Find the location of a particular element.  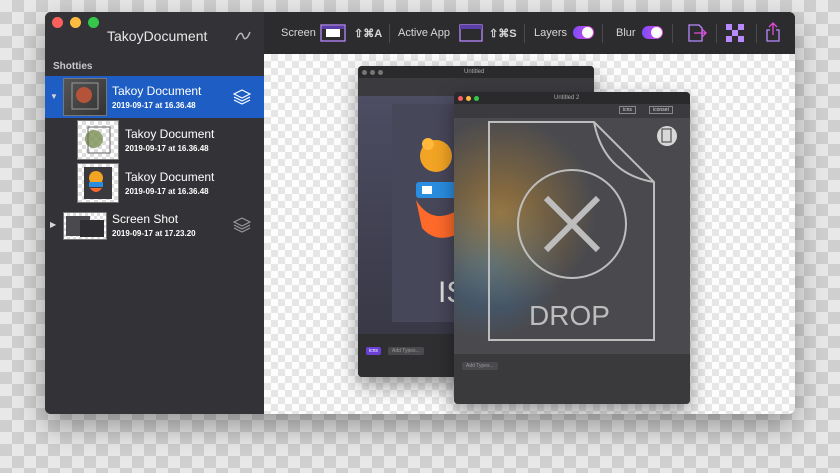

window-title: Untitled is located at coordinates (474, 72).